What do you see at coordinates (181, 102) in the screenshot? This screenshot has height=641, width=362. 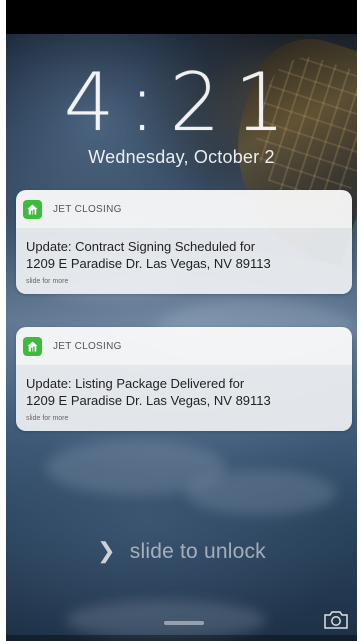 I see `lock-clock: 4:21` at bounding box center [181, 102].